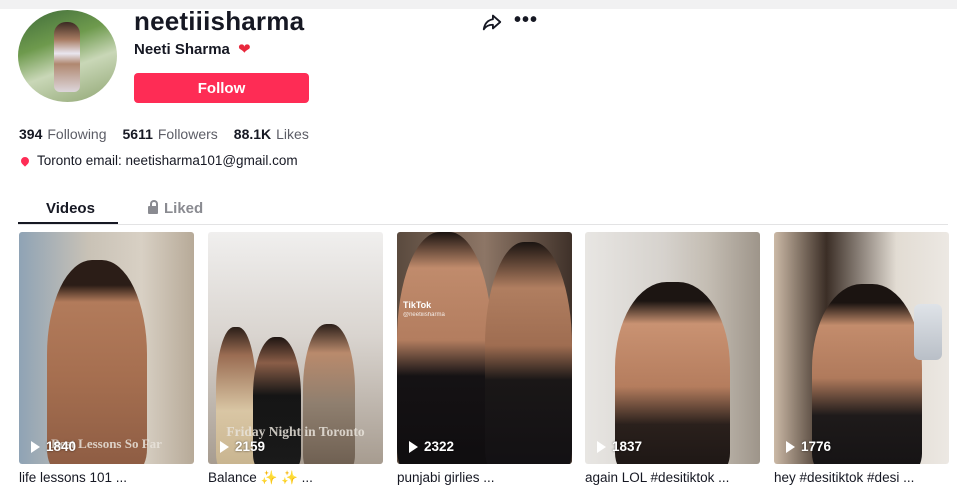 The image size is (957, 500). Describe the element at coordinates (184, 208) in the screenshot. I see `tab-liked-label: Liked` at that location.